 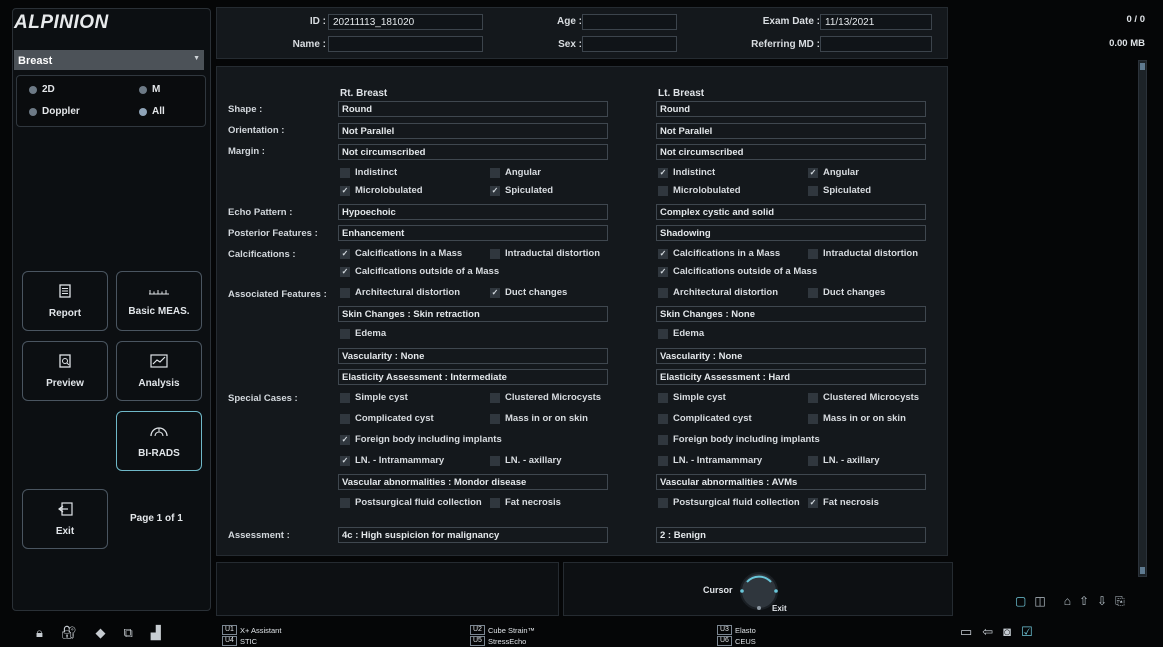 I want to click on chart-settings-icon: ▟, so click(x=156, y=633).